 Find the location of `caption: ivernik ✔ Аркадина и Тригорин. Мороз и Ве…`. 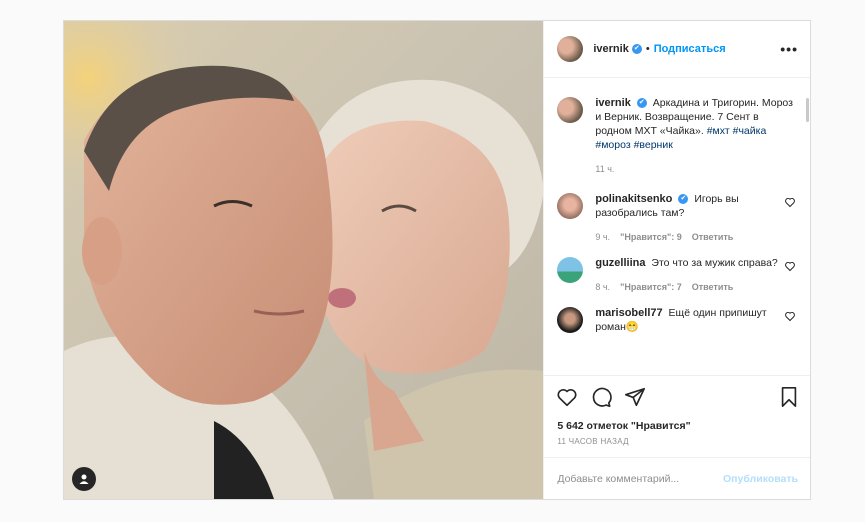

caption: ivernik ✔ Аркадина и Тригорин. Мороз и Ве… is located at coordinates (676, 136).